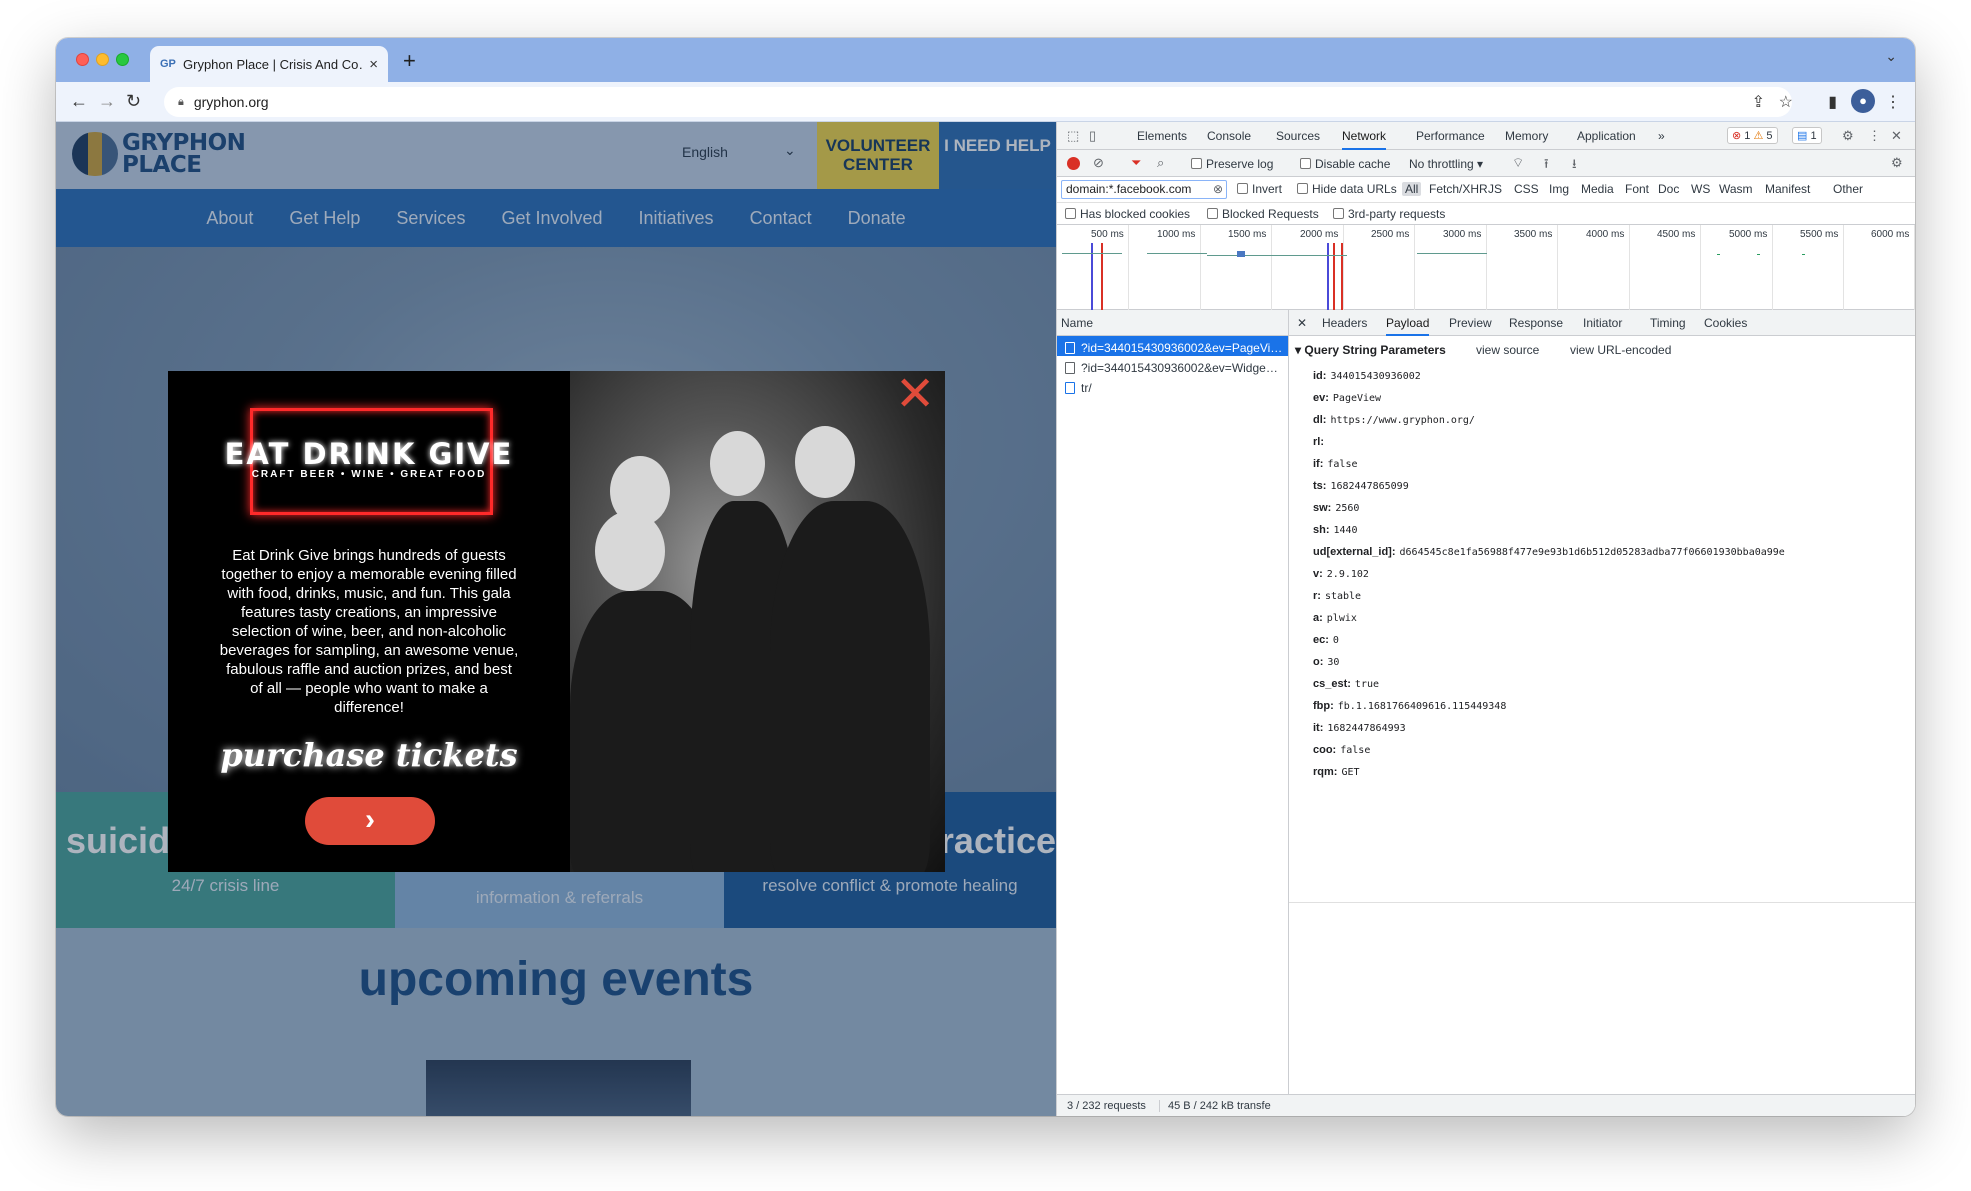 The width and height of the screenshot is (1971, 1191). I want to click on close-devtools-icon: ✕, so click(1896, 136).